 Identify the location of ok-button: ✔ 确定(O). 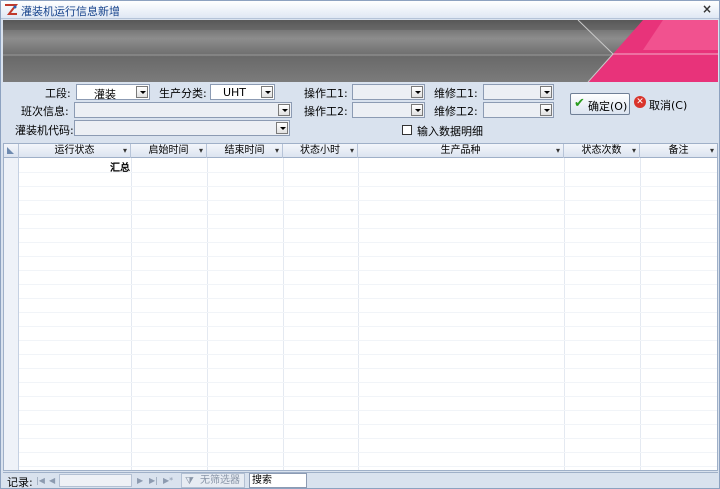
(600, 104).